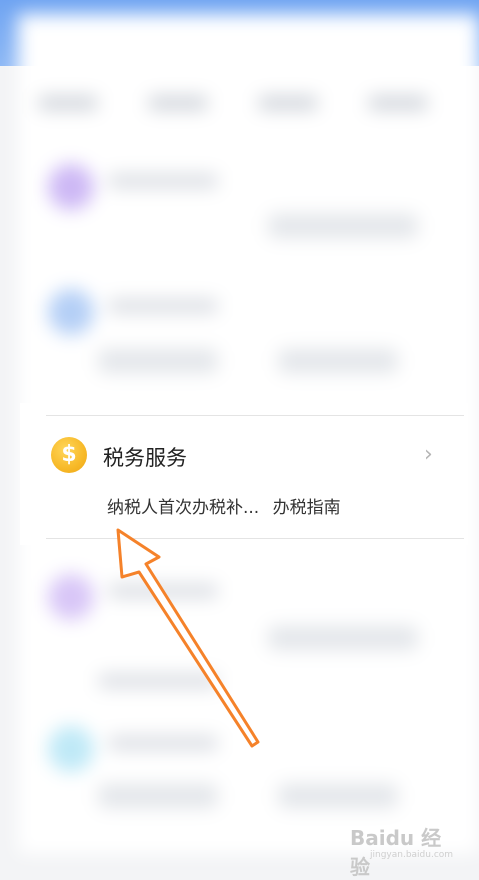 The height and width of the screenshot is (880, 479). What do you see at coordinates (395, 848) in the screenshot?
I see `watermark: Baidu 经验 jingyan.baidu.com` at bounding box center [395, 848].